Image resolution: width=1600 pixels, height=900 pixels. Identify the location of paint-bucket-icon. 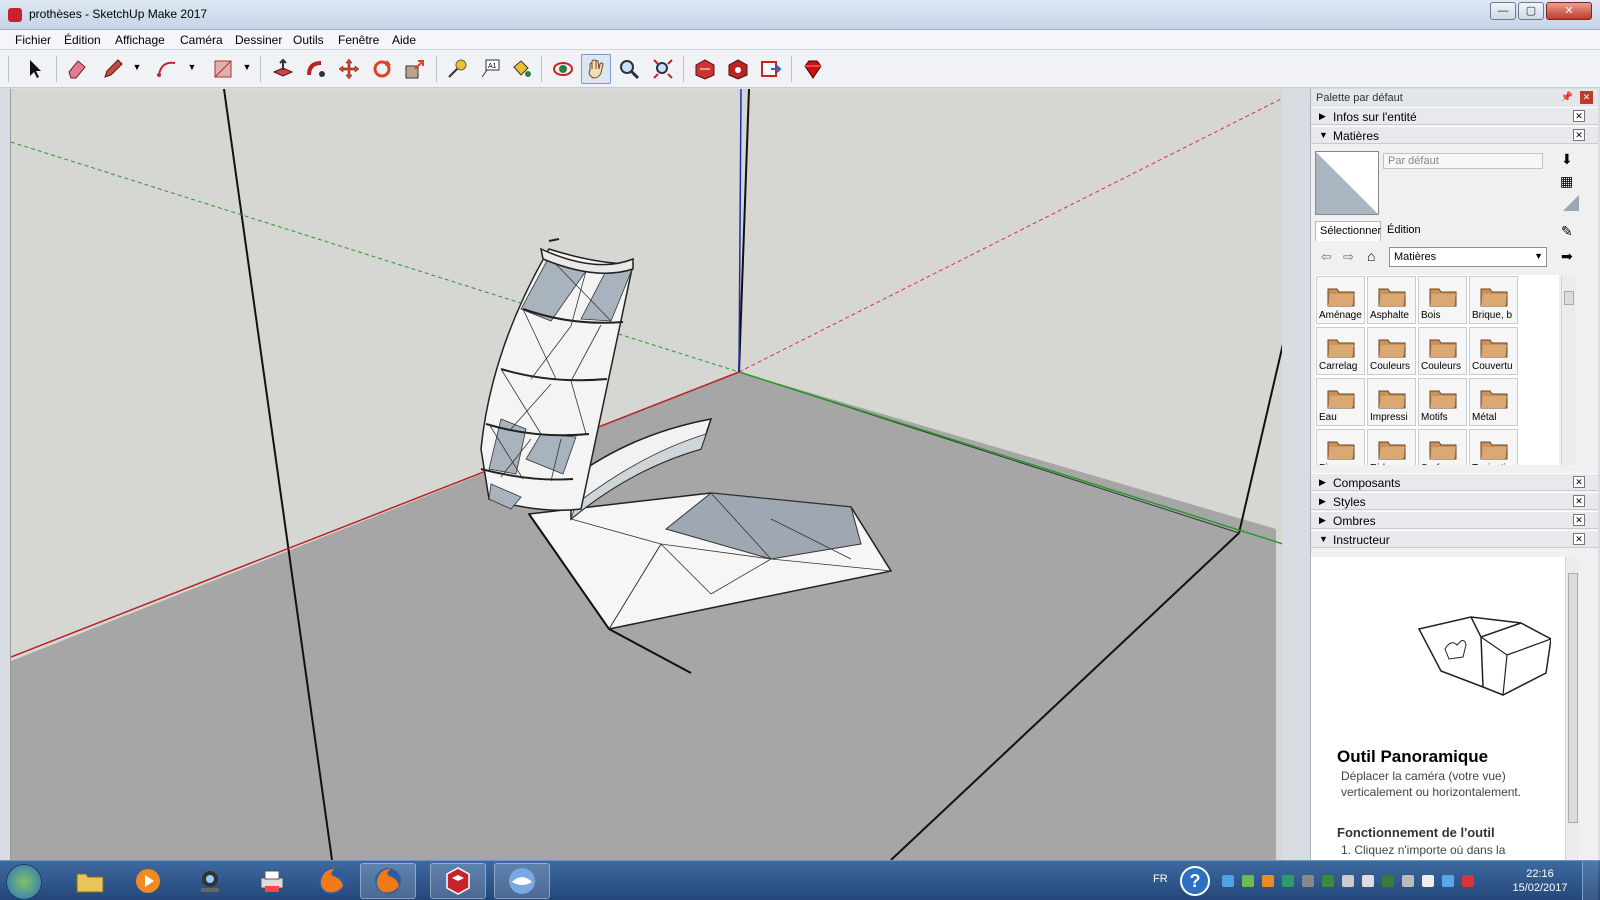
(521, 69).